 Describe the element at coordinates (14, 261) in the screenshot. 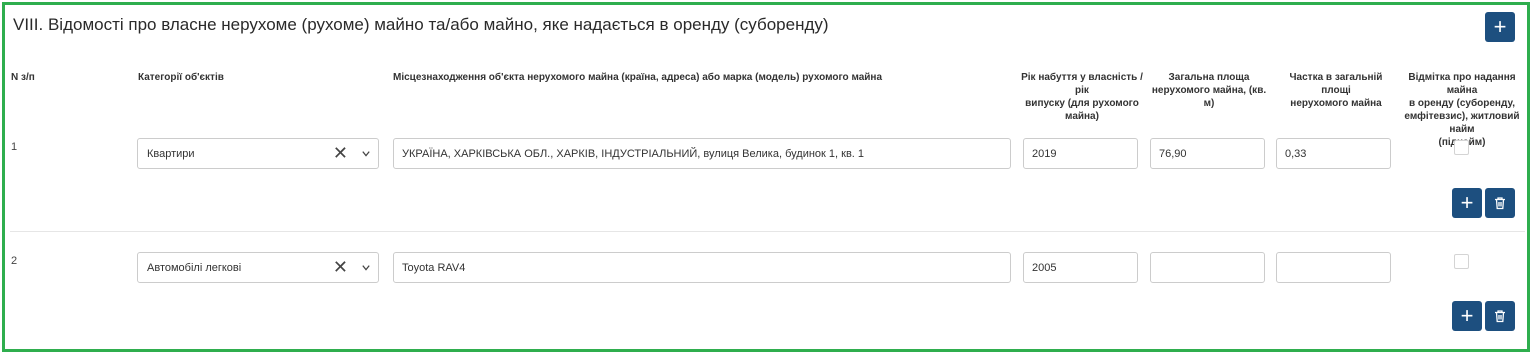

I see `row-number: 2` at that location.